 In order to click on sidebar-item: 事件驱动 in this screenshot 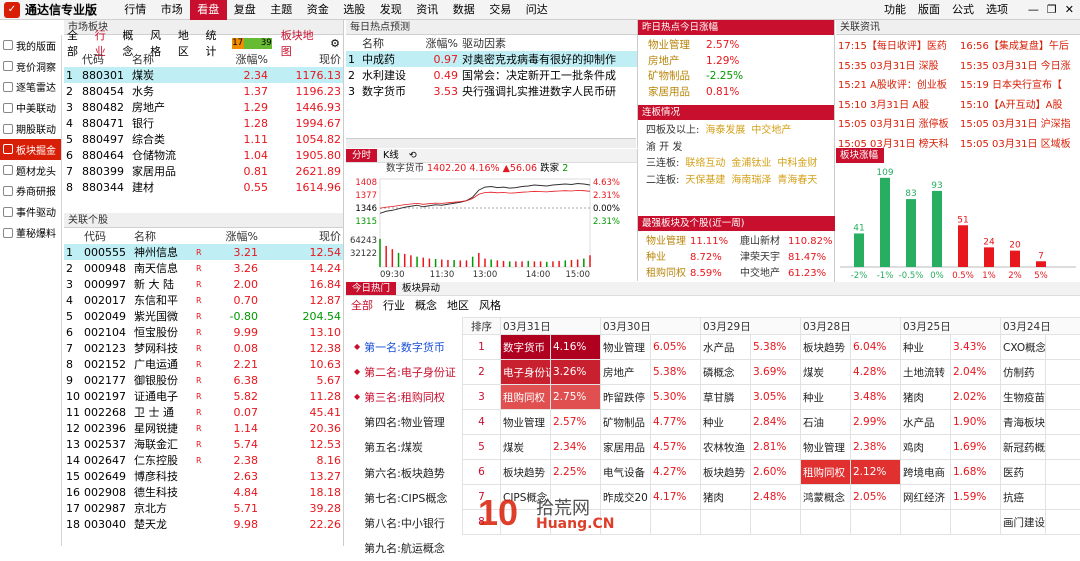, I will do `click(30, 211)`.